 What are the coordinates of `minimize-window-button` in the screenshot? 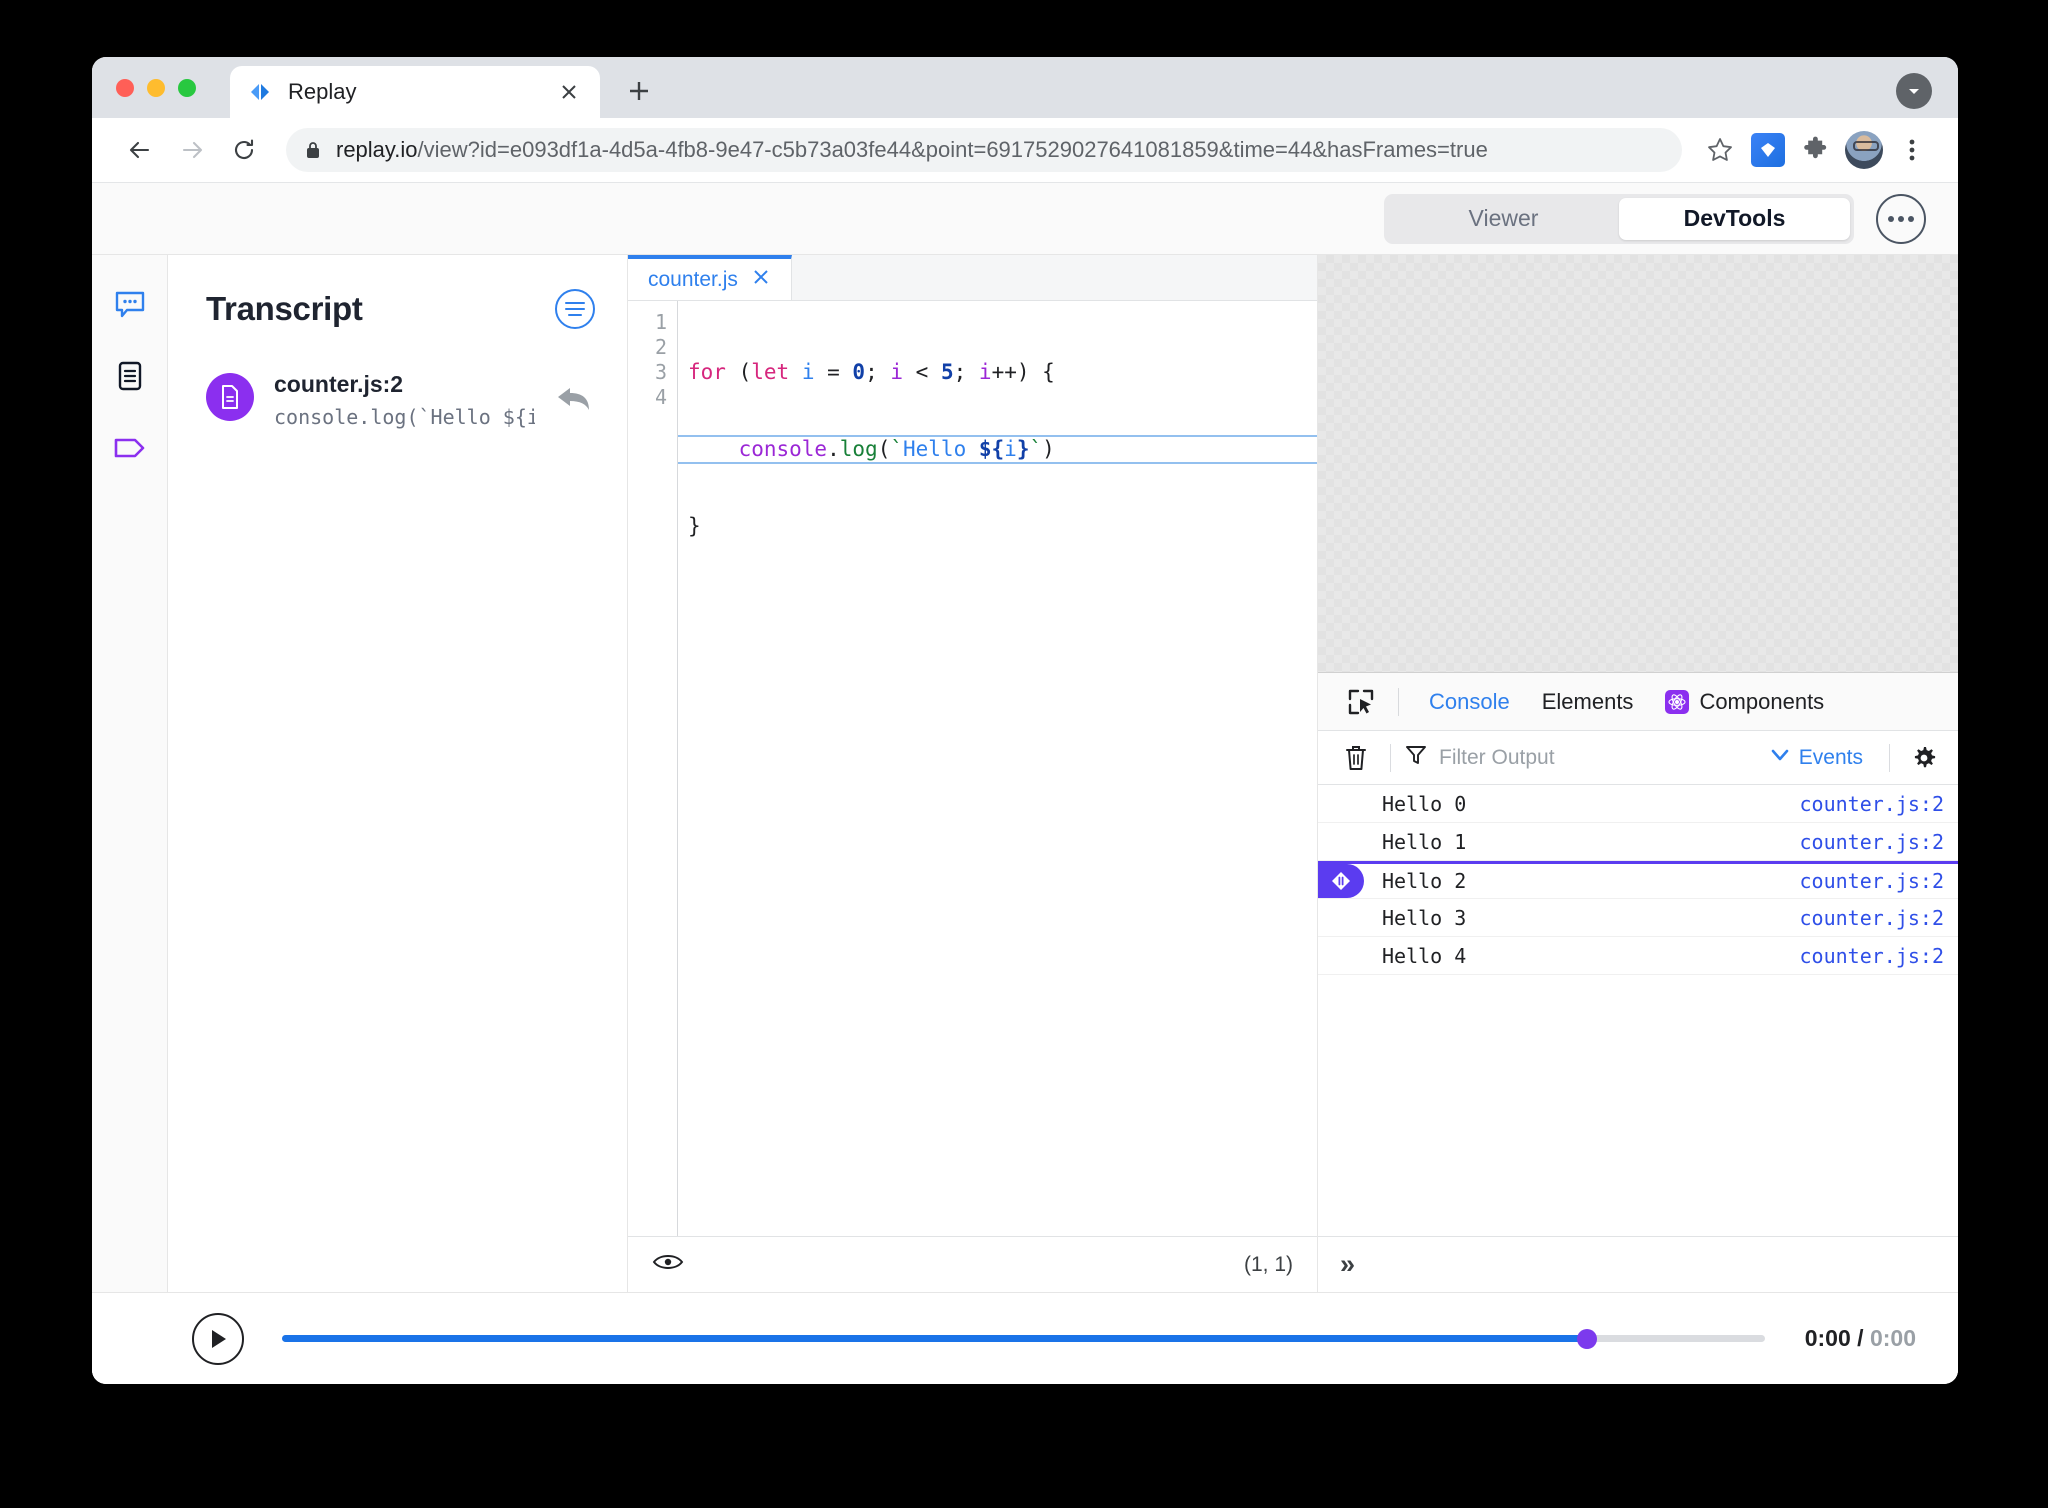 It's located at (156, 88).